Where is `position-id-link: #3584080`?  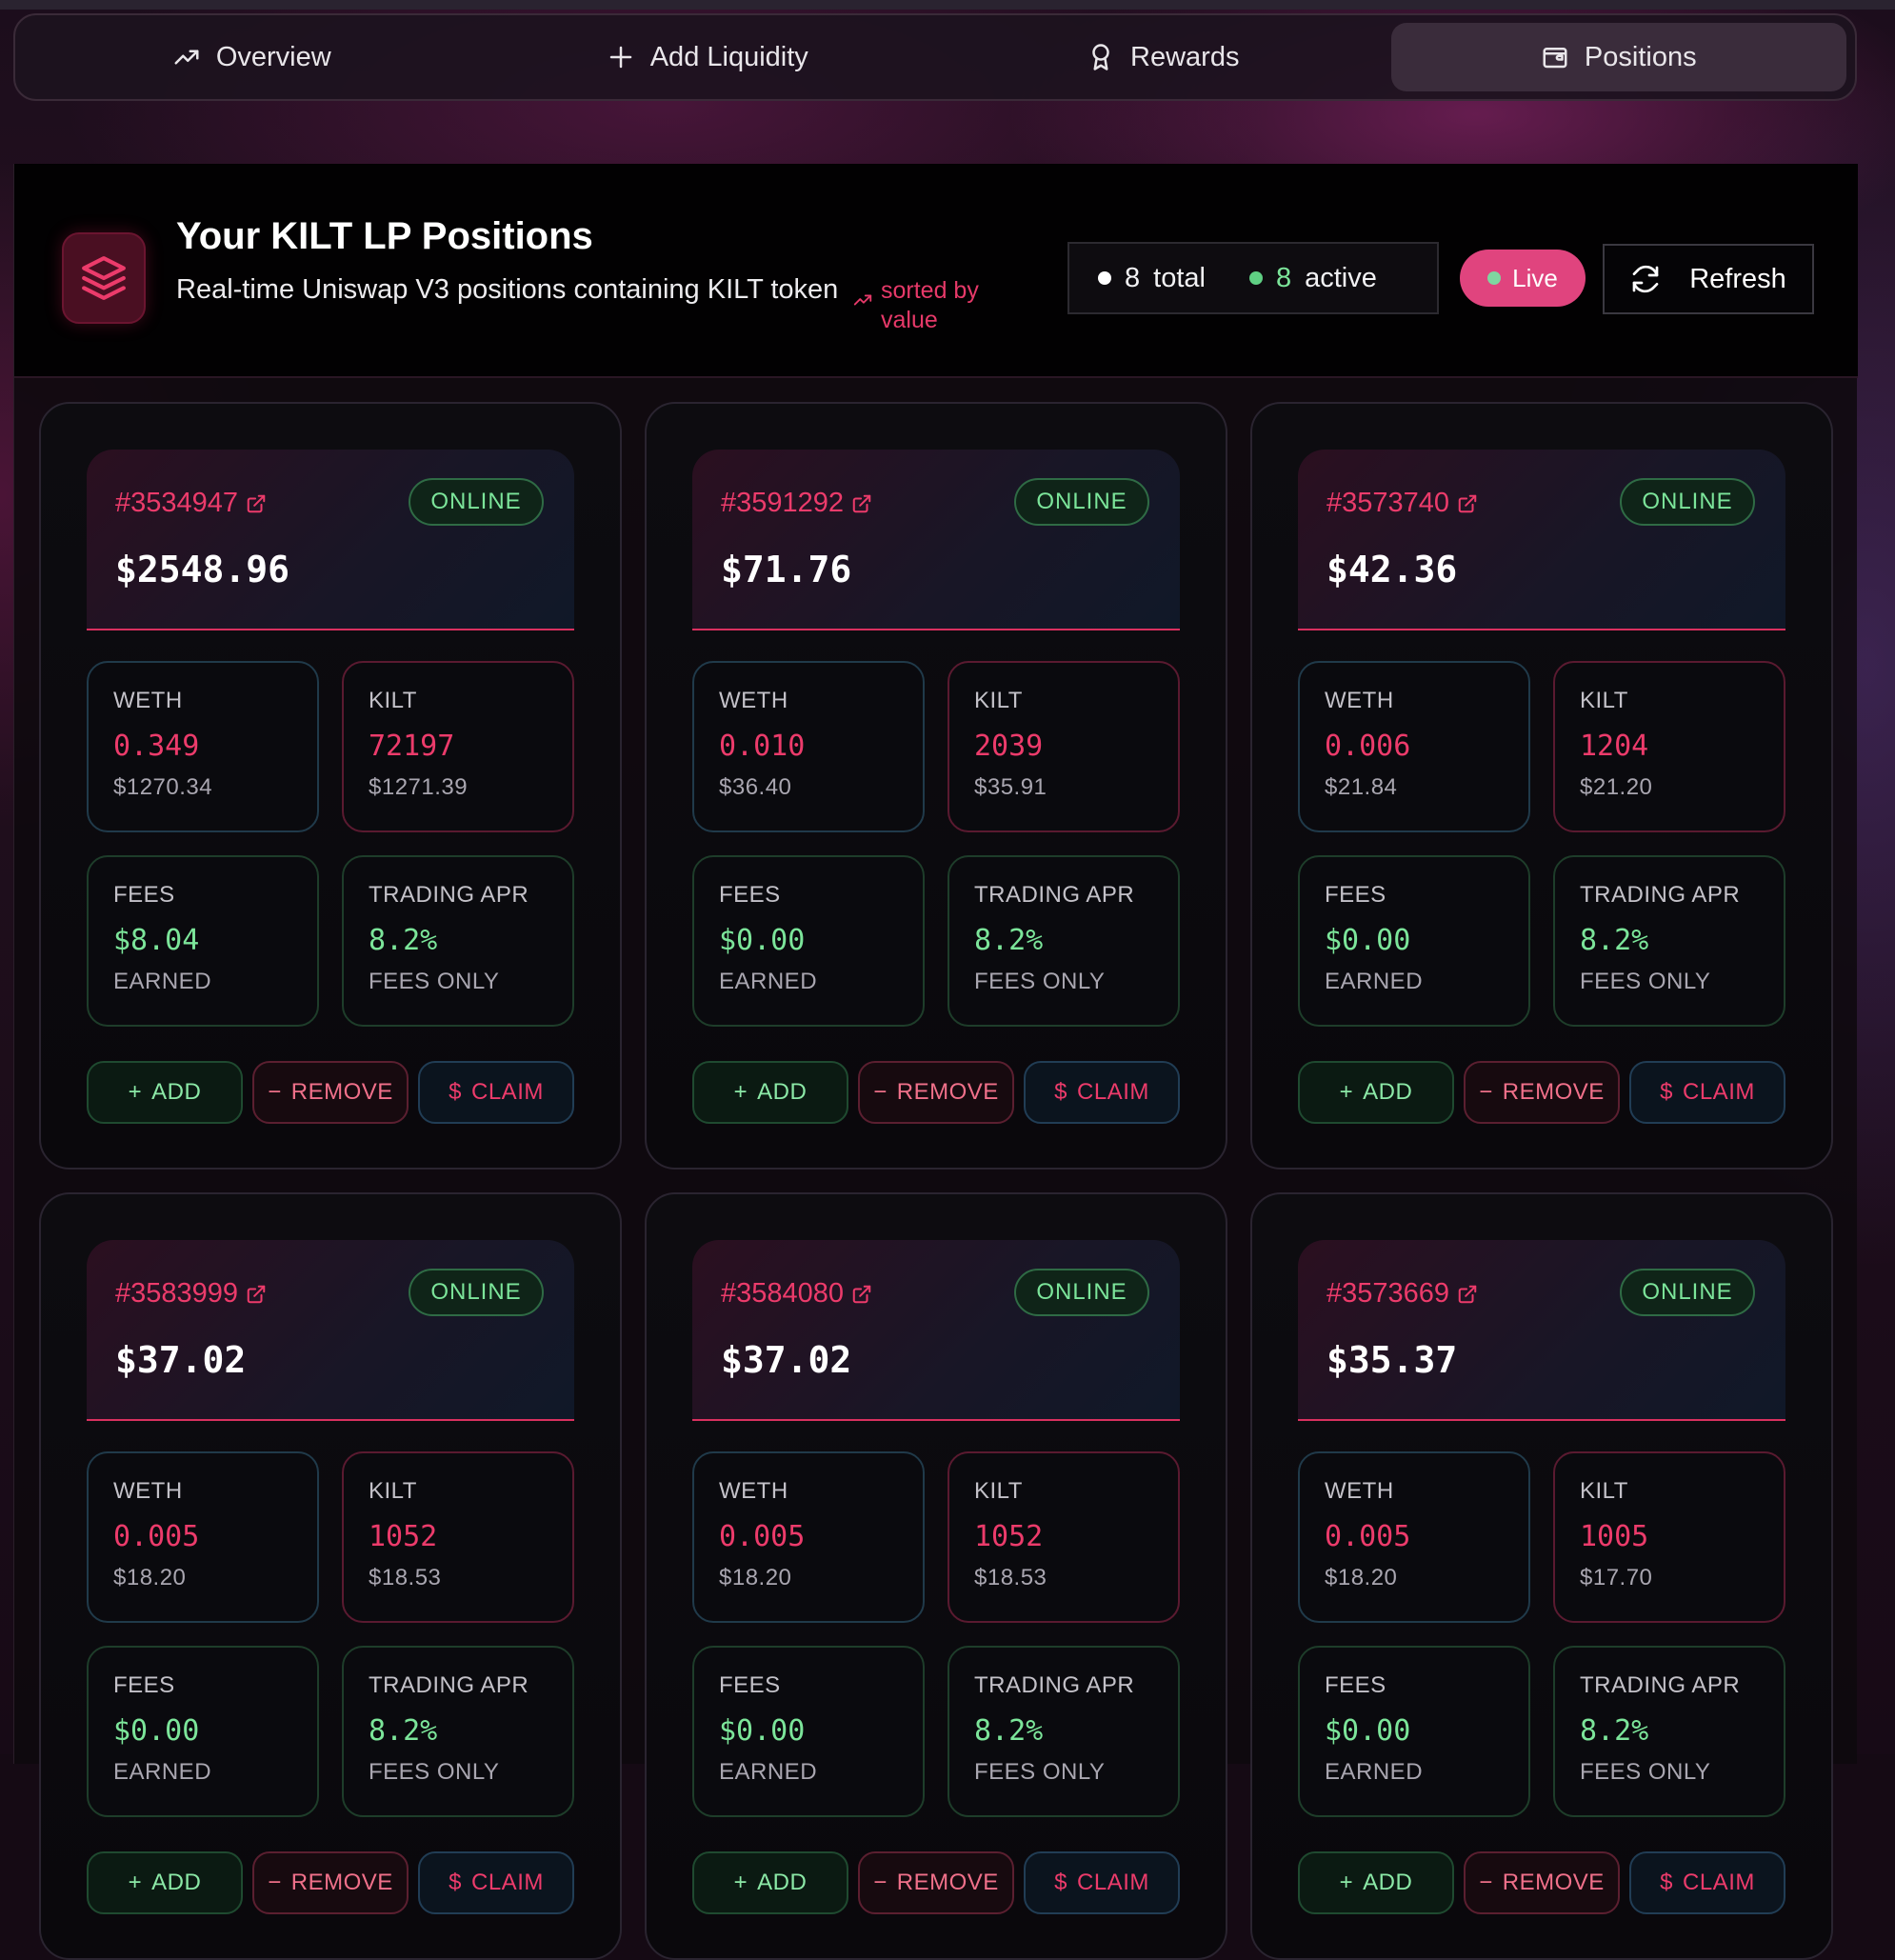
position-id-link: #3584080 is located at coordinates (796, 1294).